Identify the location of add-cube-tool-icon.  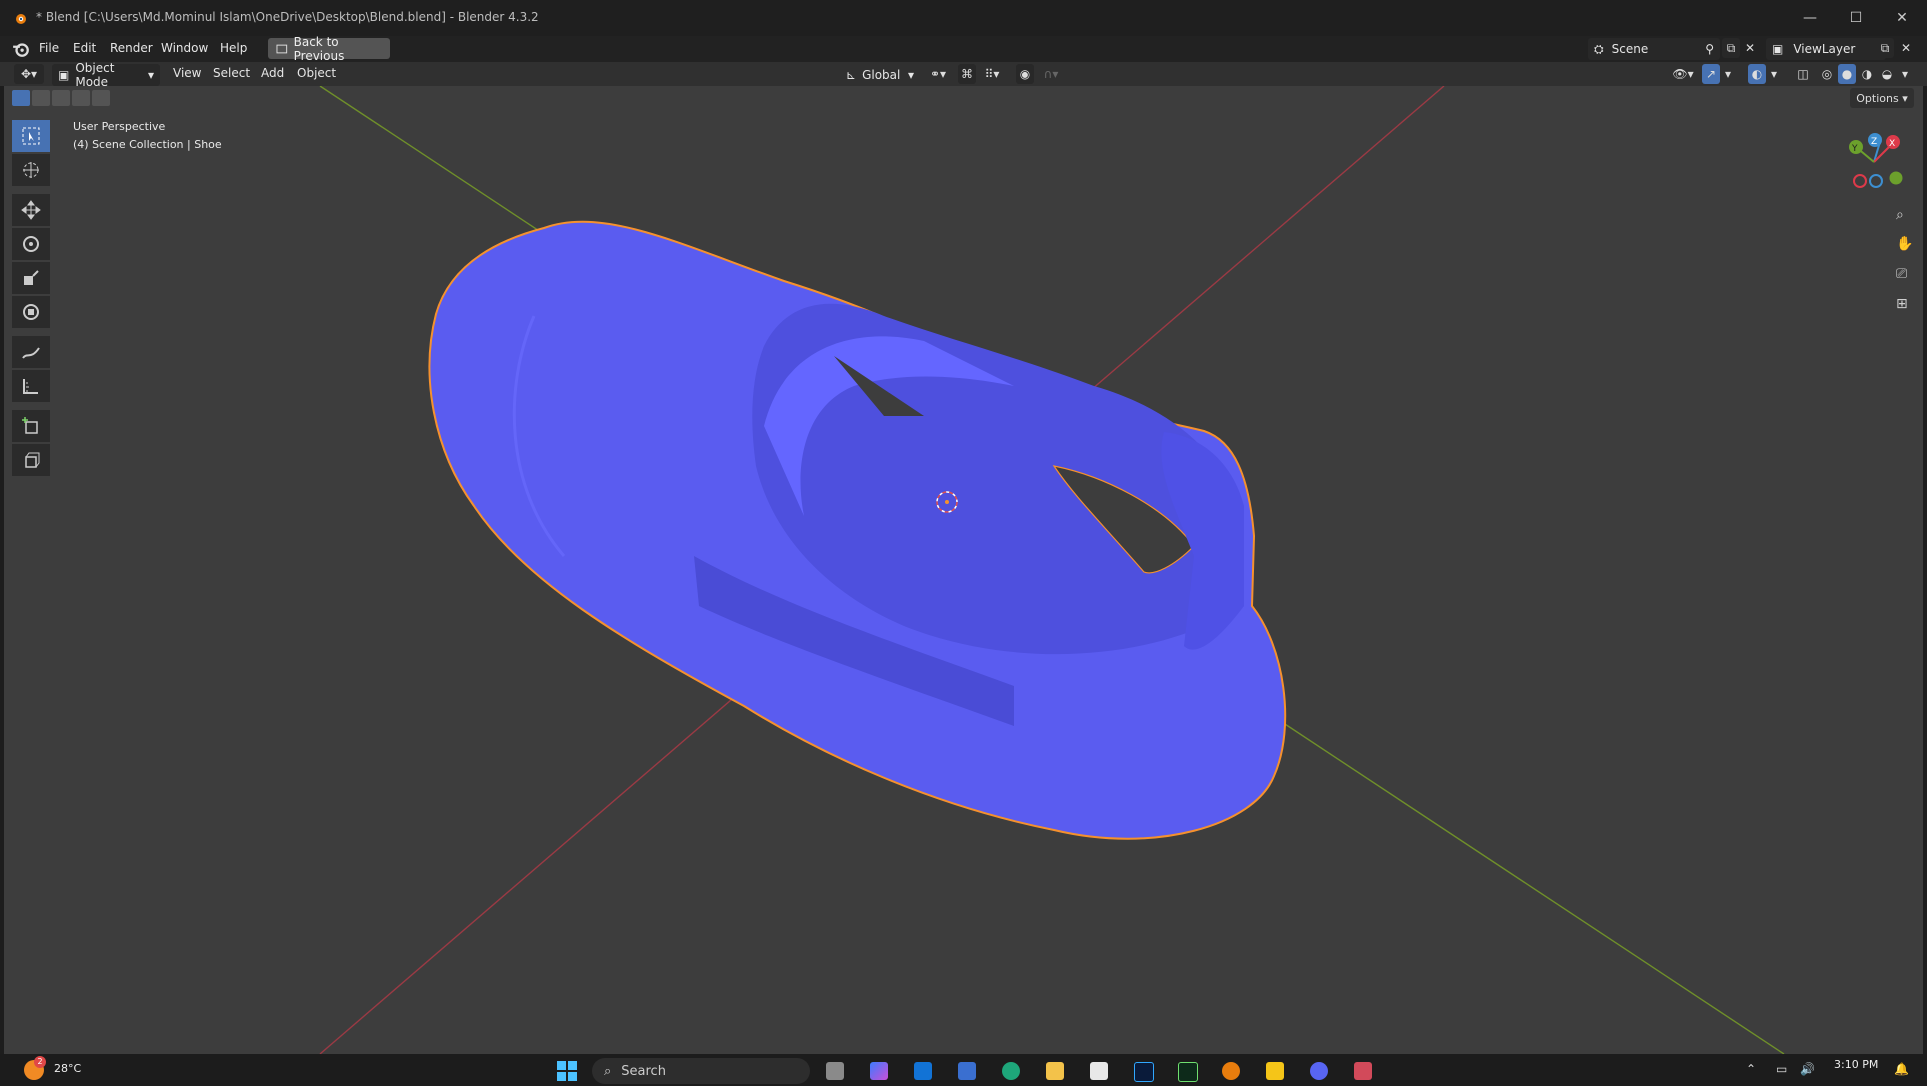
(31, 426).